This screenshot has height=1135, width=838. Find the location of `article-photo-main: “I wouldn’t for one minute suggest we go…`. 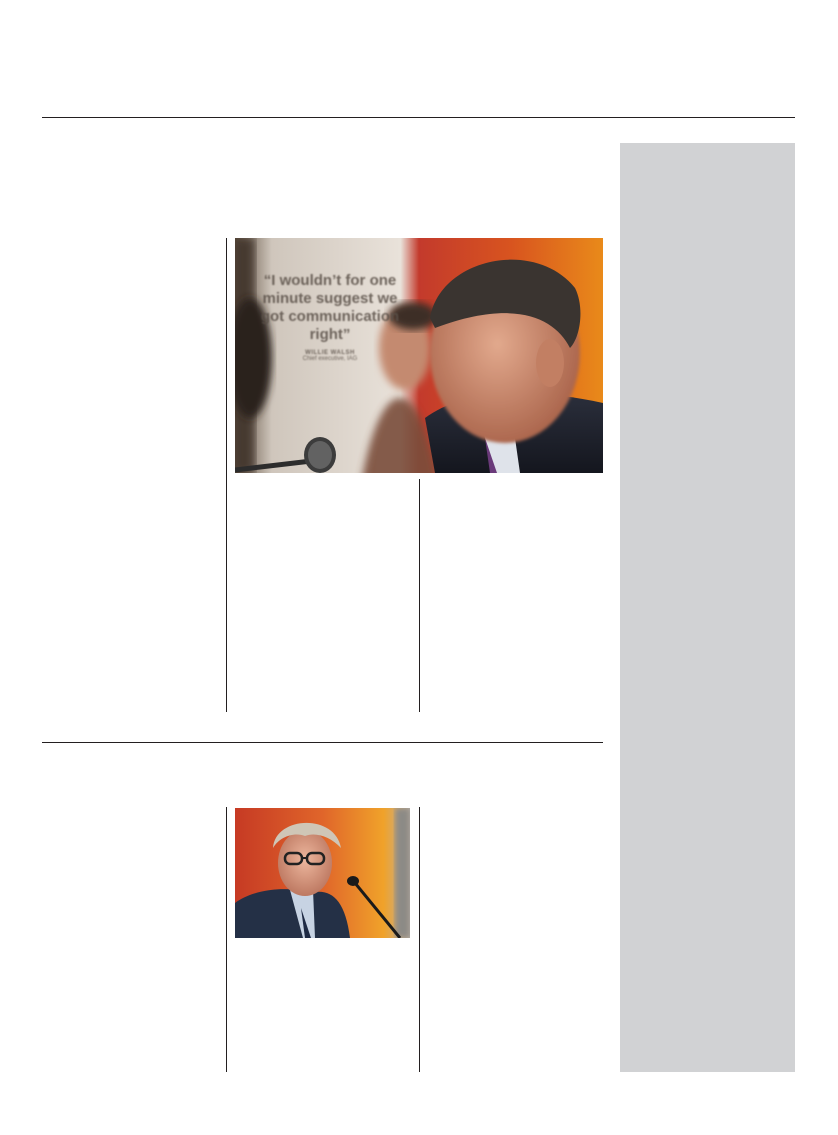

article-photo-main: “I wouldn’t for one minute suggest we go… is located at coordinates (419, 355).